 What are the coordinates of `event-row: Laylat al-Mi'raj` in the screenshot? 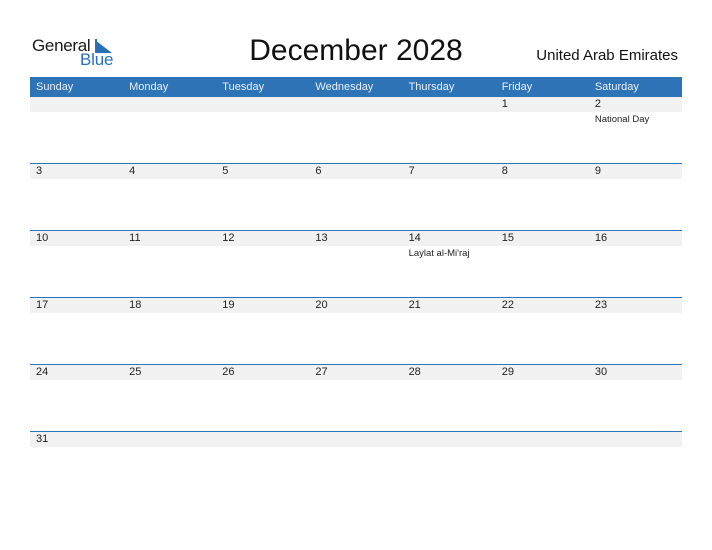 It's located at (356, 252).